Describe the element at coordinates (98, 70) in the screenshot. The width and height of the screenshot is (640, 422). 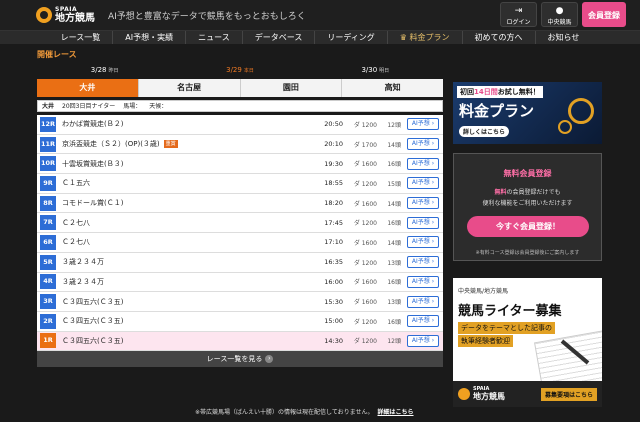
I see `date-text: 3/28` at that location.